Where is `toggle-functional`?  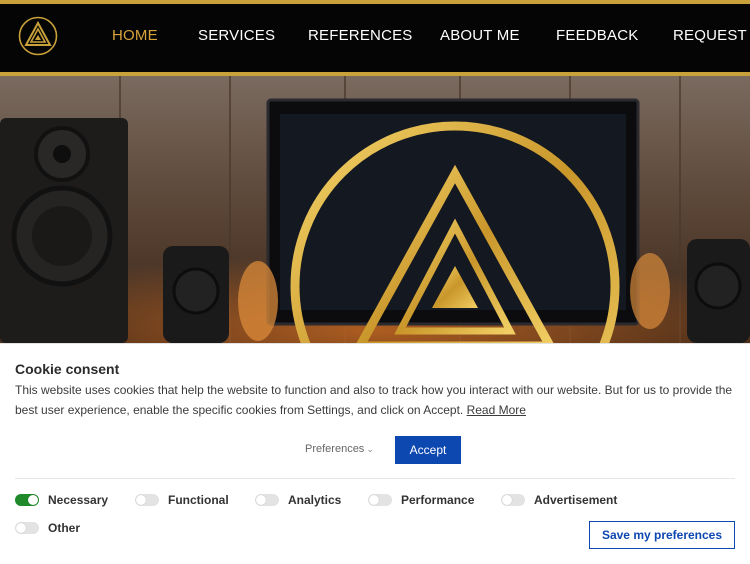 toggle-functional is located at coordinates (147, 500).